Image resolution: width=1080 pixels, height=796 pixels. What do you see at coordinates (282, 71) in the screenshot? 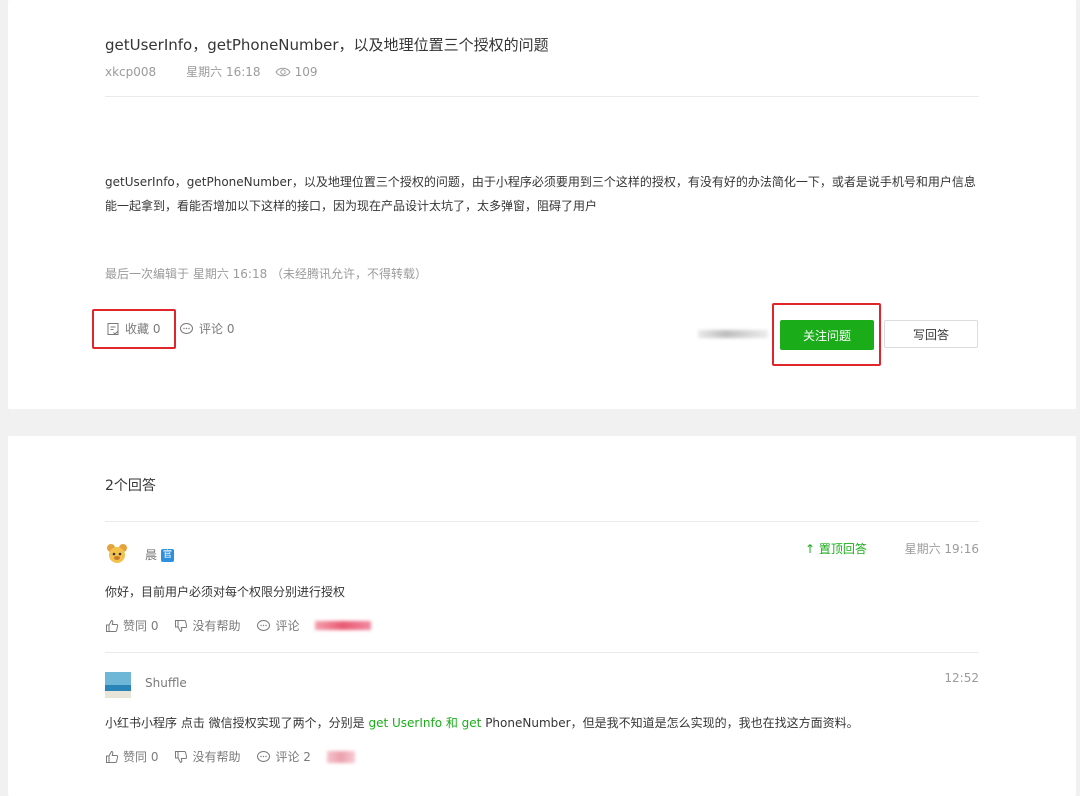
I see `eye-icon` at bounding box center [282, 71].